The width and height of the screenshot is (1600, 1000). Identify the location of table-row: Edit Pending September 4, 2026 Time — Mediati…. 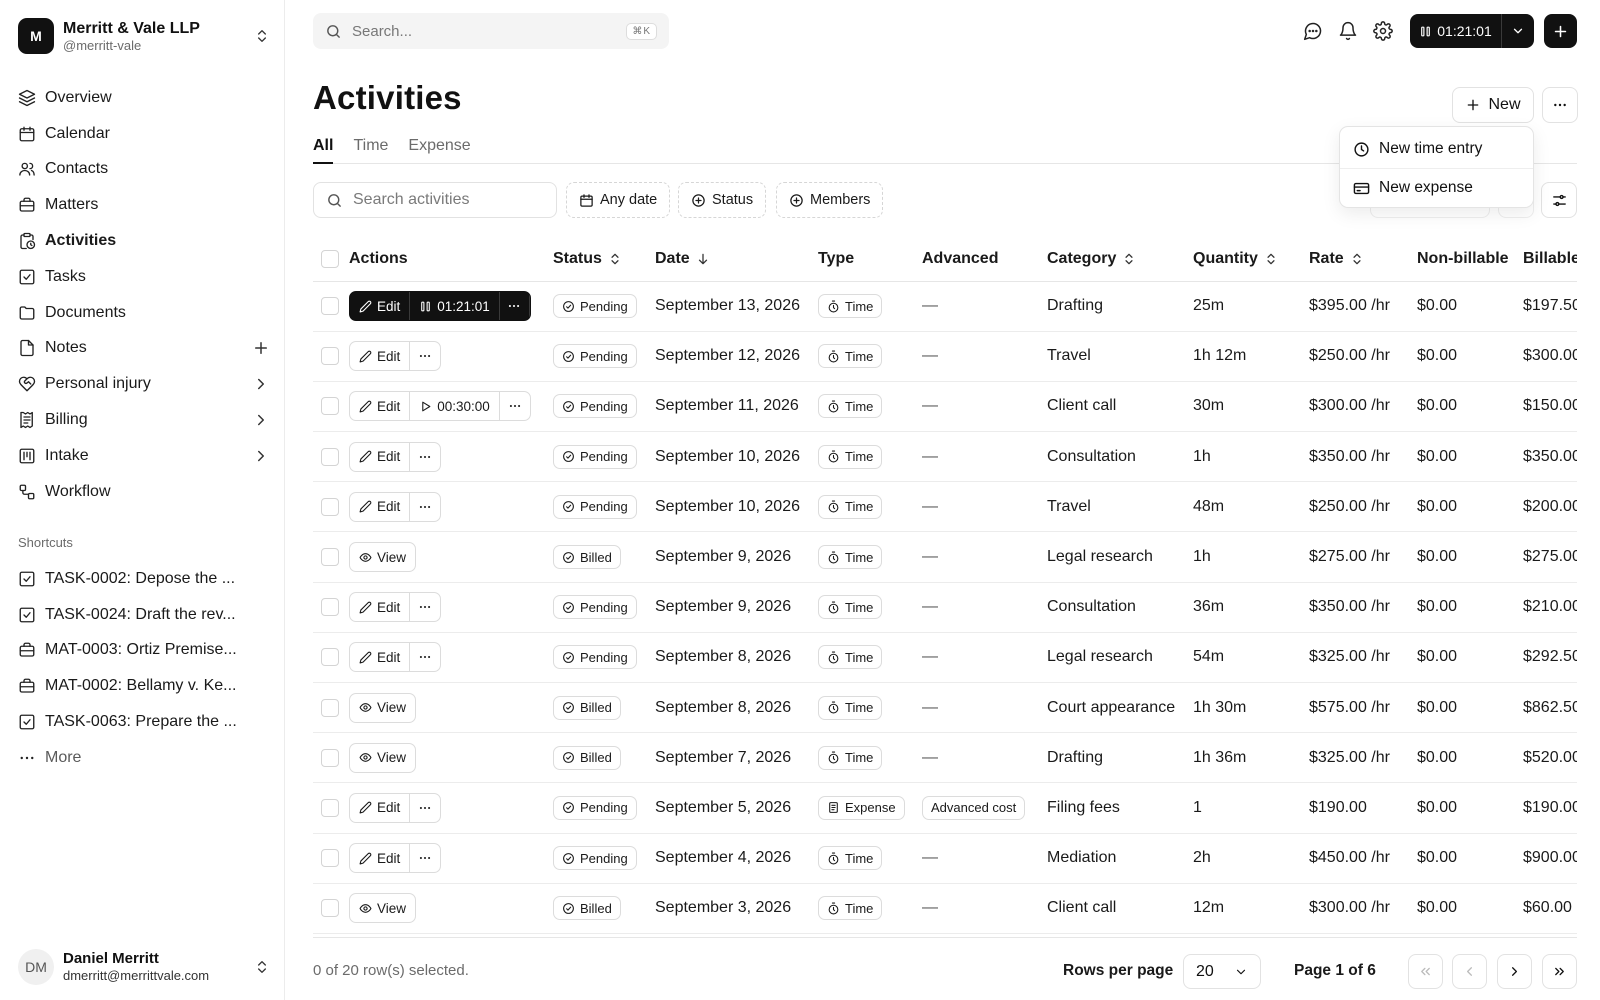
(945, 858).